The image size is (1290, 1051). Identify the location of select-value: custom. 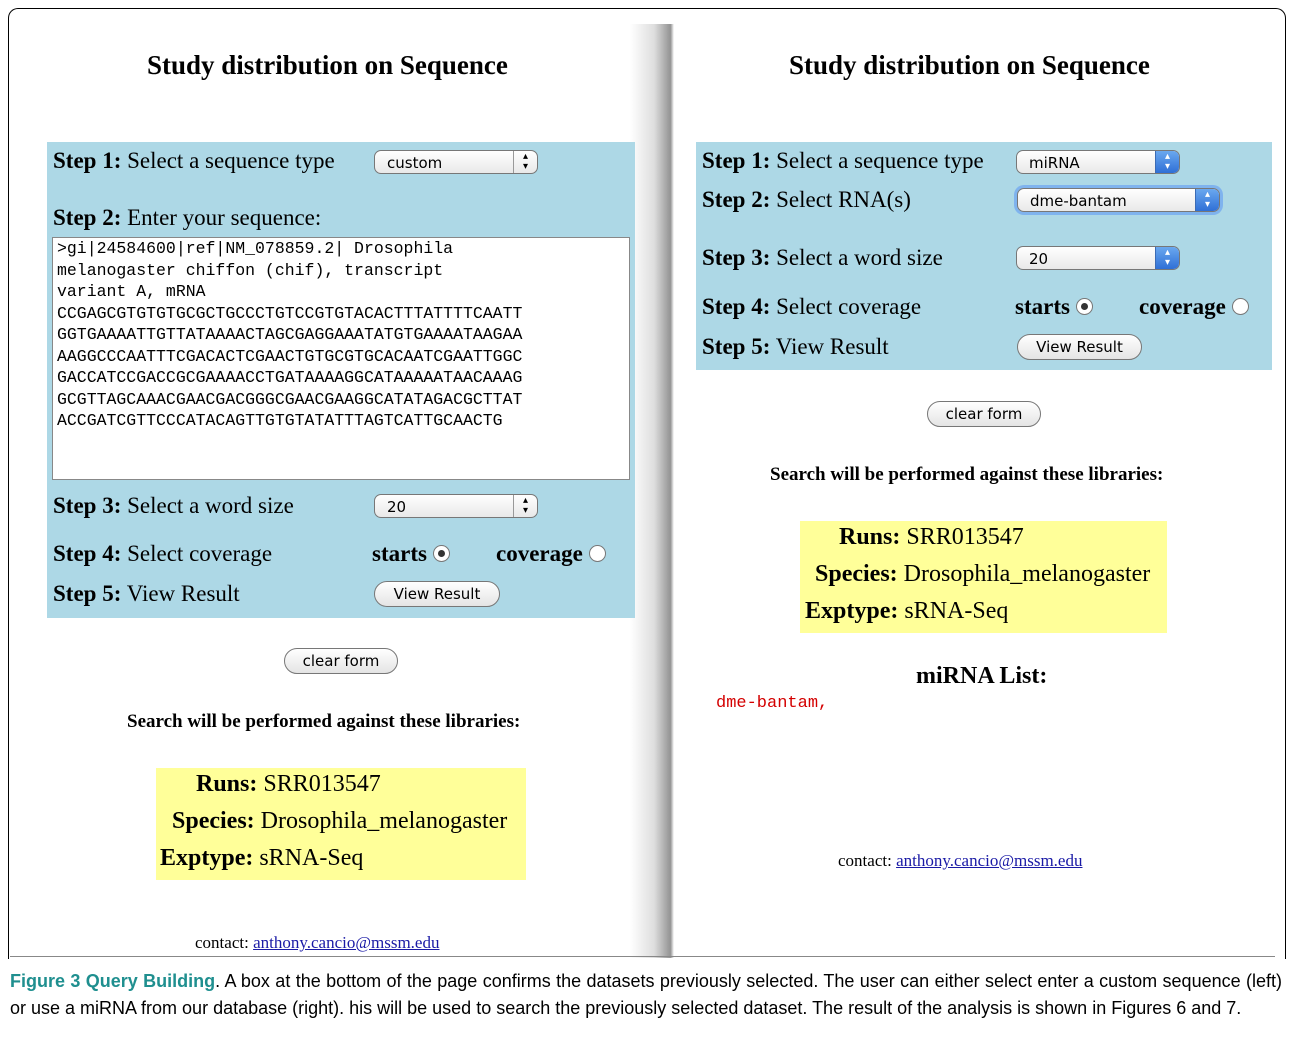
(415, 163).